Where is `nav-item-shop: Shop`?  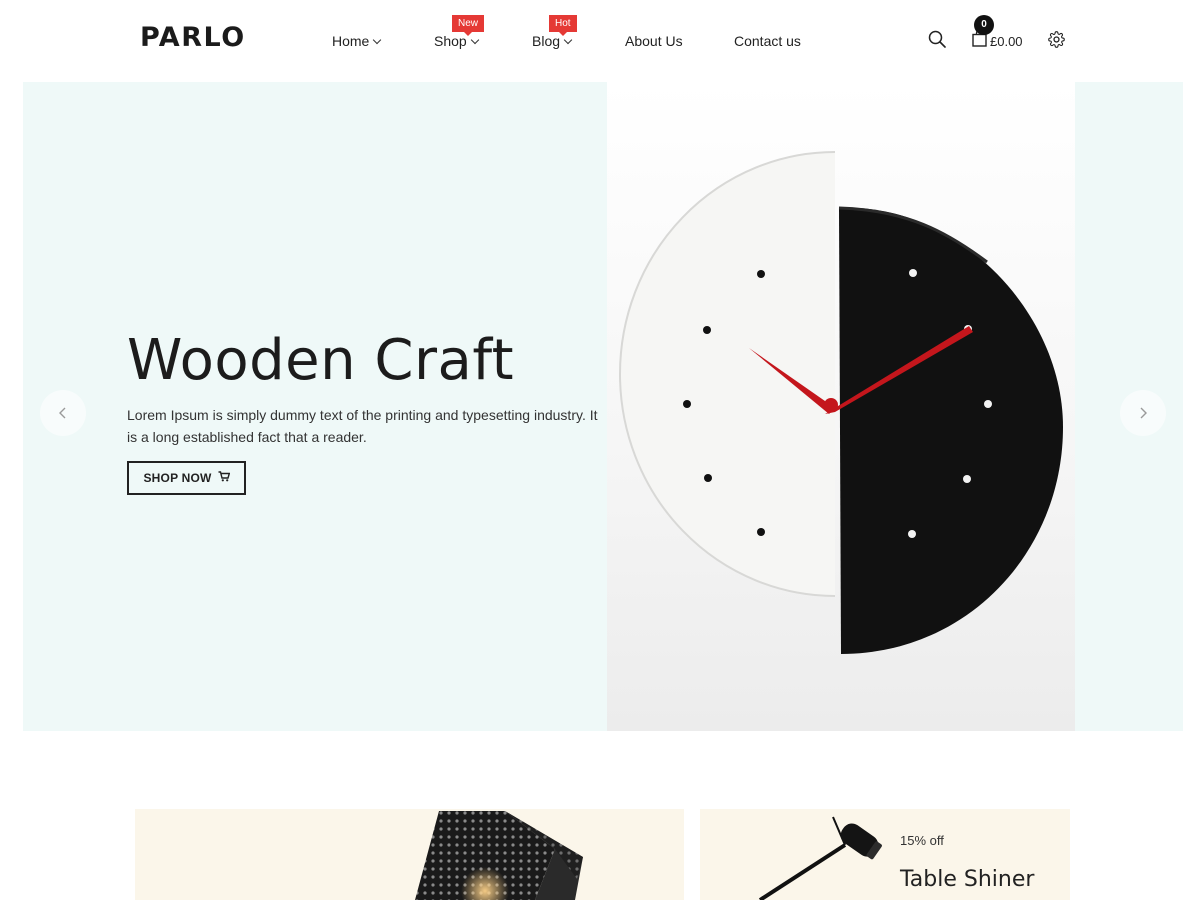 nav-item-shop: Shop is located at coordinates (456, 41).